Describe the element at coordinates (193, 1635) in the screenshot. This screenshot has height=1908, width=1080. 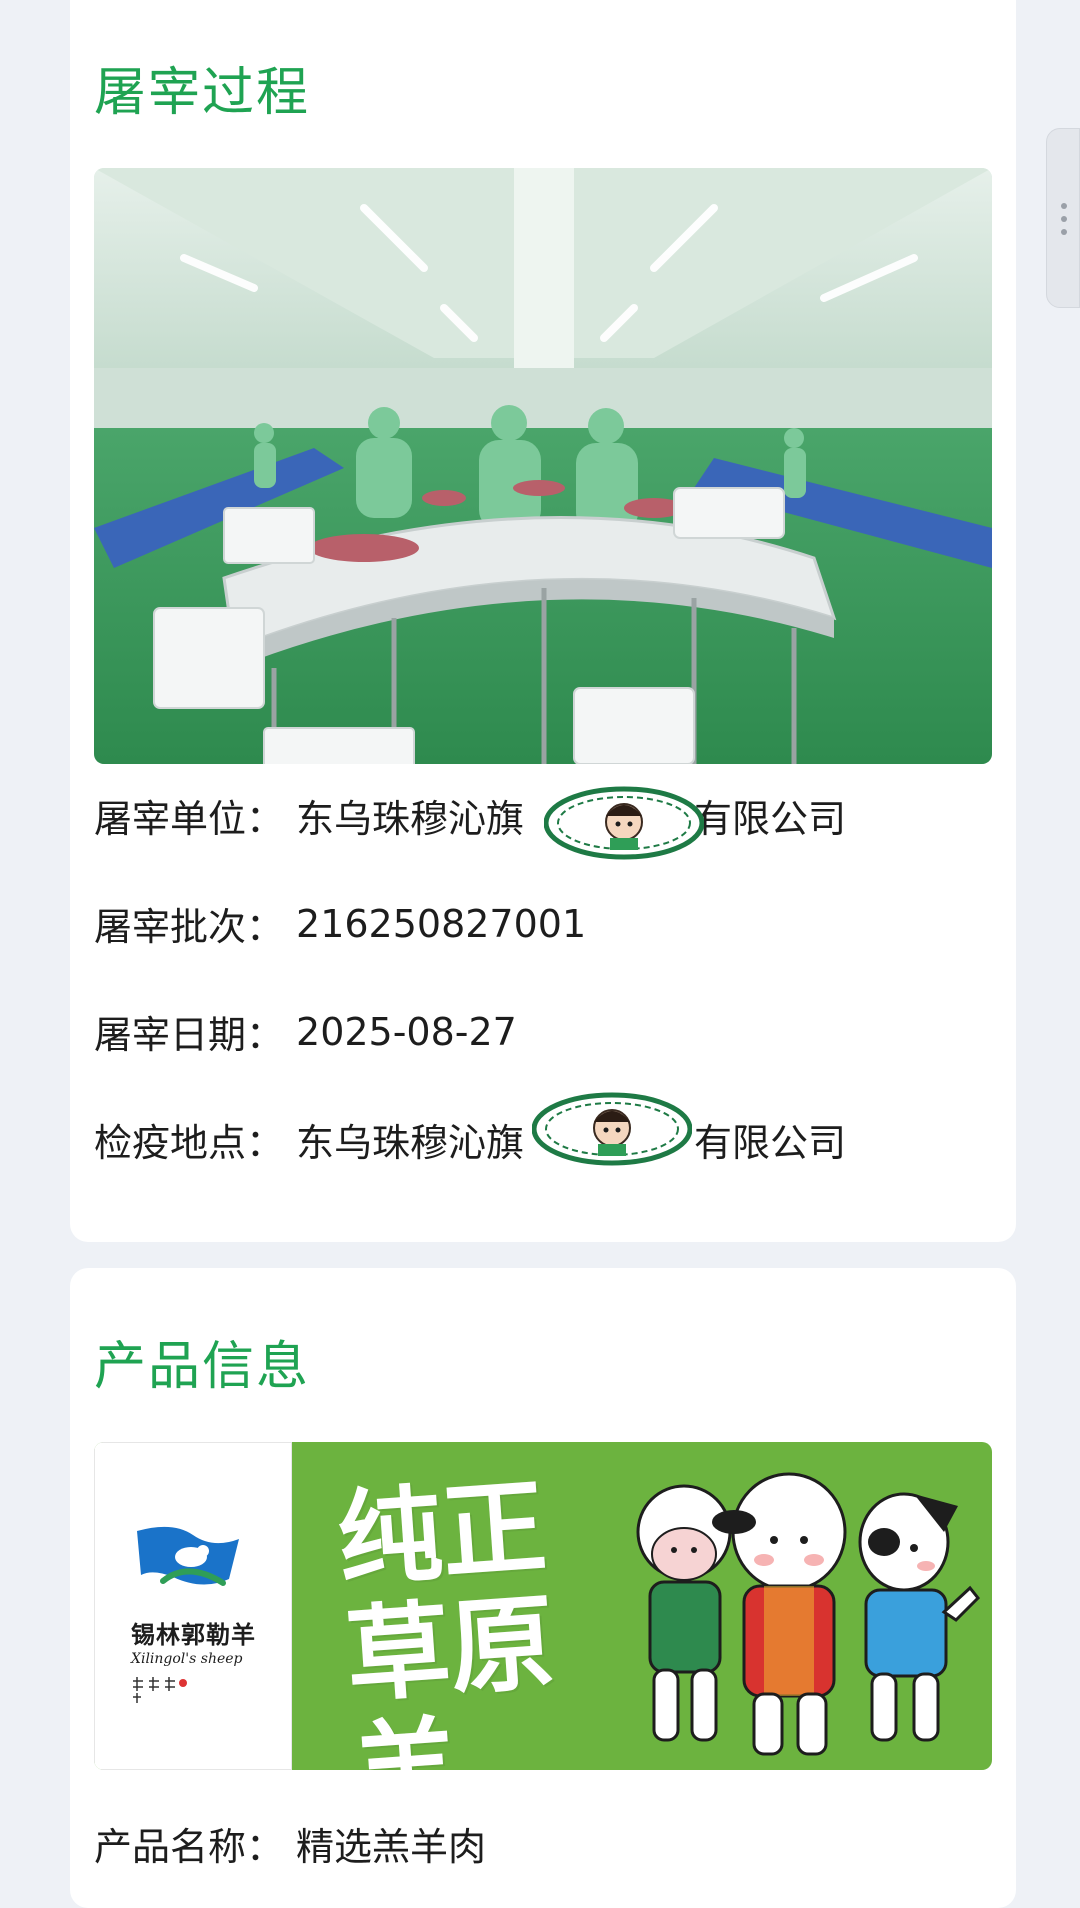
I see `brand-name: 锡林郭勒羊` at that location.